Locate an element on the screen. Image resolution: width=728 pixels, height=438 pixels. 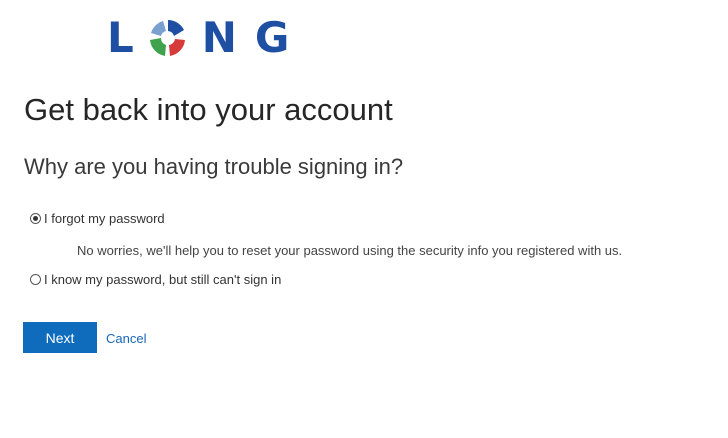
radio-forgot-password is located at coordinates (35, 218).